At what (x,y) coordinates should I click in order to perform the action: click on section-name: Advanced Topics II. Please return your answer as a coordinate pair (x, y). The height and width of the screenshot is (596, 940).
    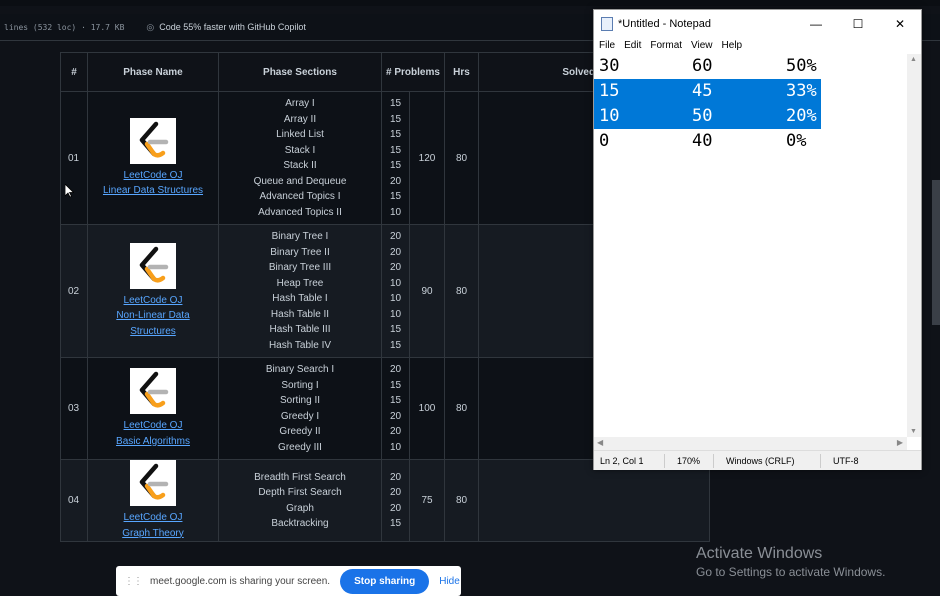
    Looking at the image, I should click on (300, 212).